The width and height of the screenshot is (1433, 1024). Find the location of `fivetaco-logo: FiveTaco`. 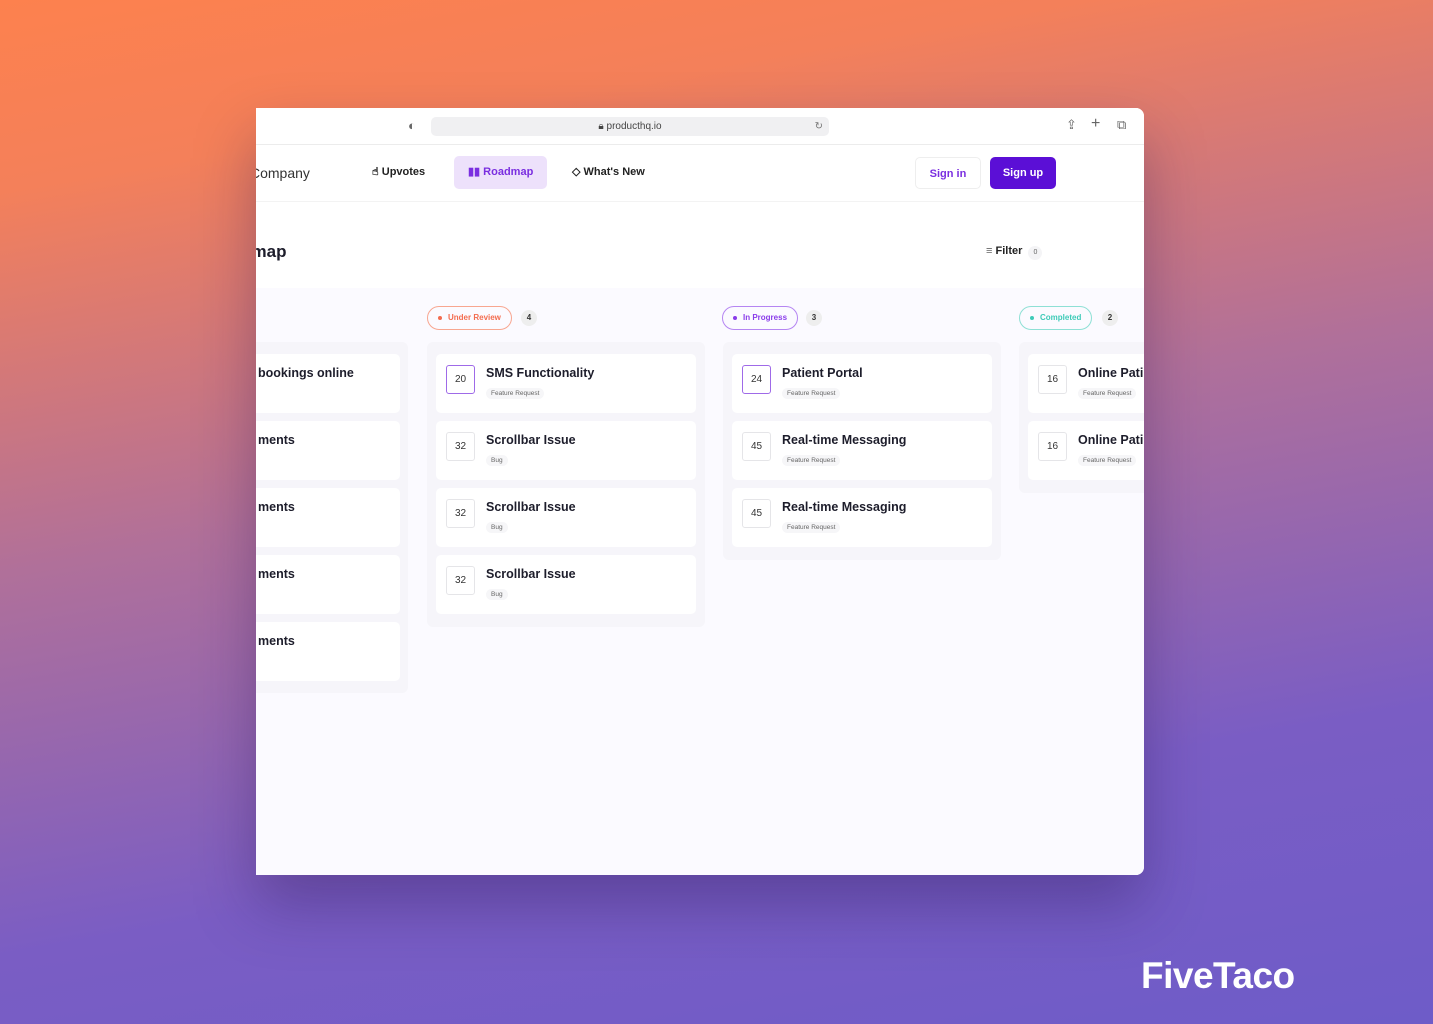

fivetaco-logo: FiveTaco is located at coordinates (1218, 975).